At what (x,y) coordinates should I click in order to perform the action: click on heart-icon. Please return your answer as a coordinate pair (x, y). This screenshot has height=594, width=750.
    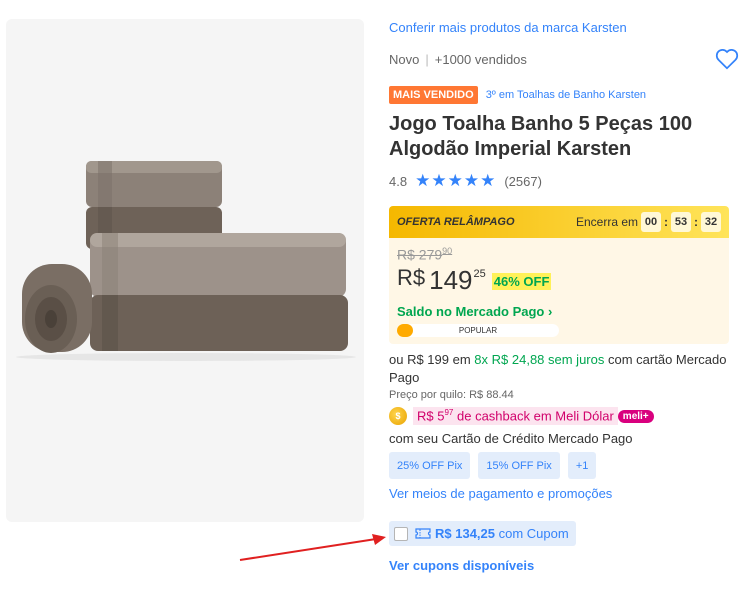
    Looking at the image, I should click on (727, 59).